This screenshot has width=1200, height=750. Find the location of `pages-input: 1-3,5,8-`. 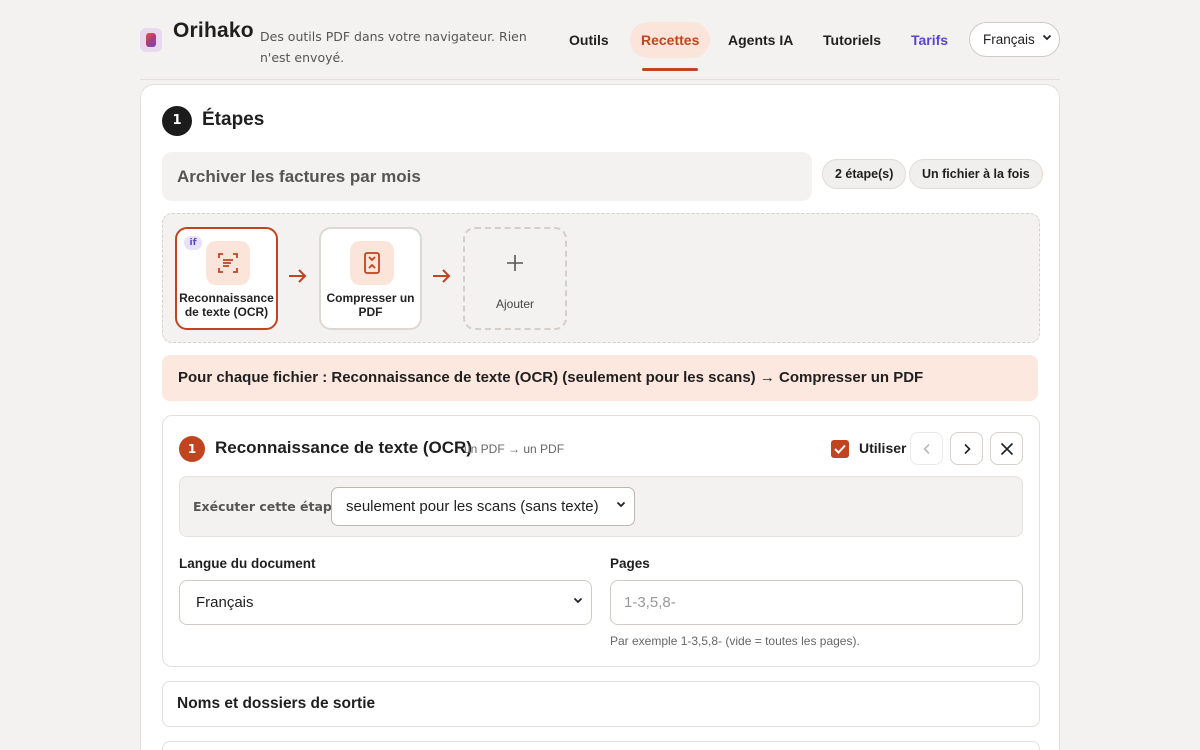

pages-input: 1-3,5,8- is located at coordinates (816, 602).